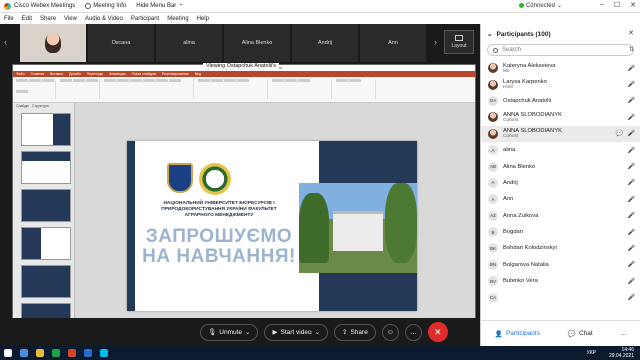  Describe the element at coordinates (495, 50) in the screenshot. I see `search-icon` at that location.